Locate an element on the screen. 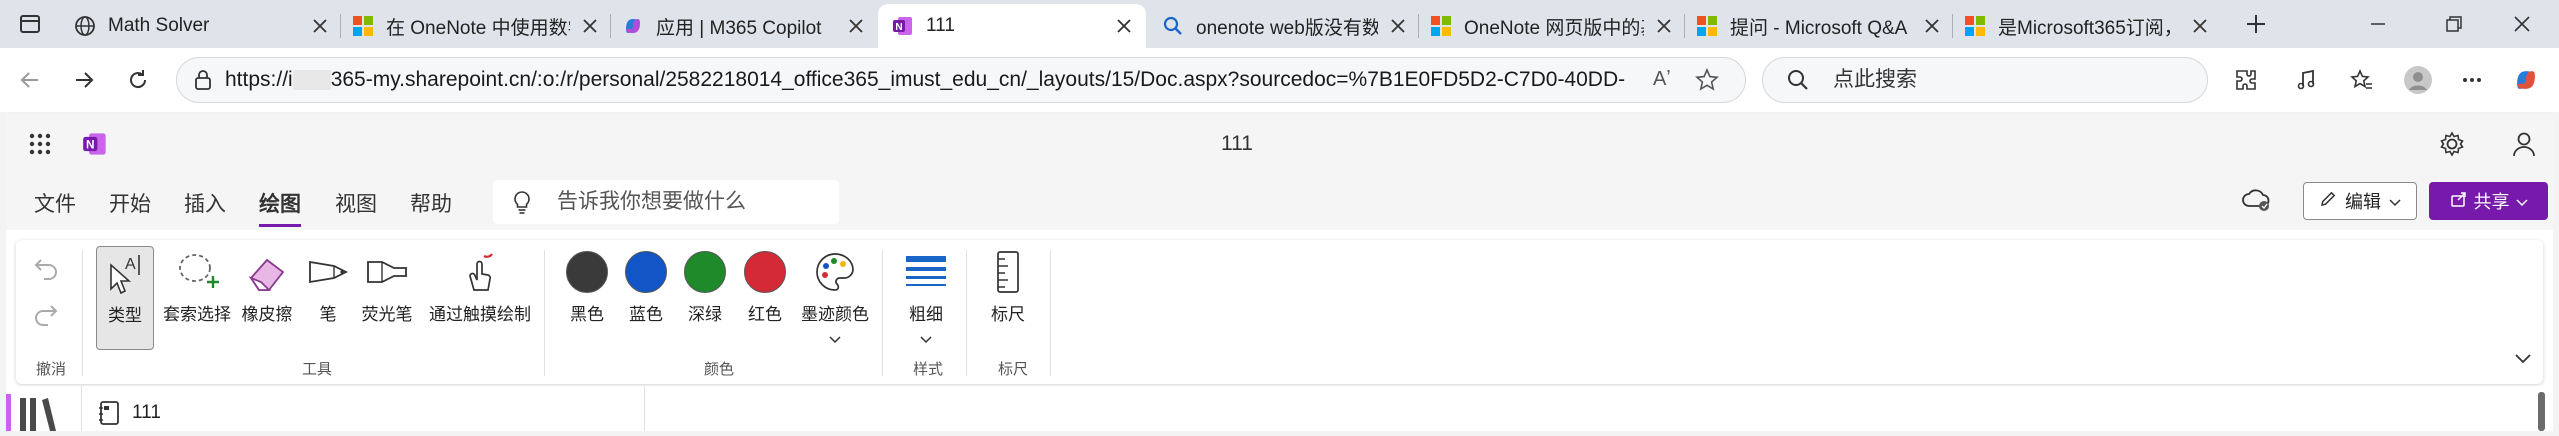 The height and width of the screenshot is (436, 2559). lasso-select-button: 套索选择 is located at coordinates (197, 286).